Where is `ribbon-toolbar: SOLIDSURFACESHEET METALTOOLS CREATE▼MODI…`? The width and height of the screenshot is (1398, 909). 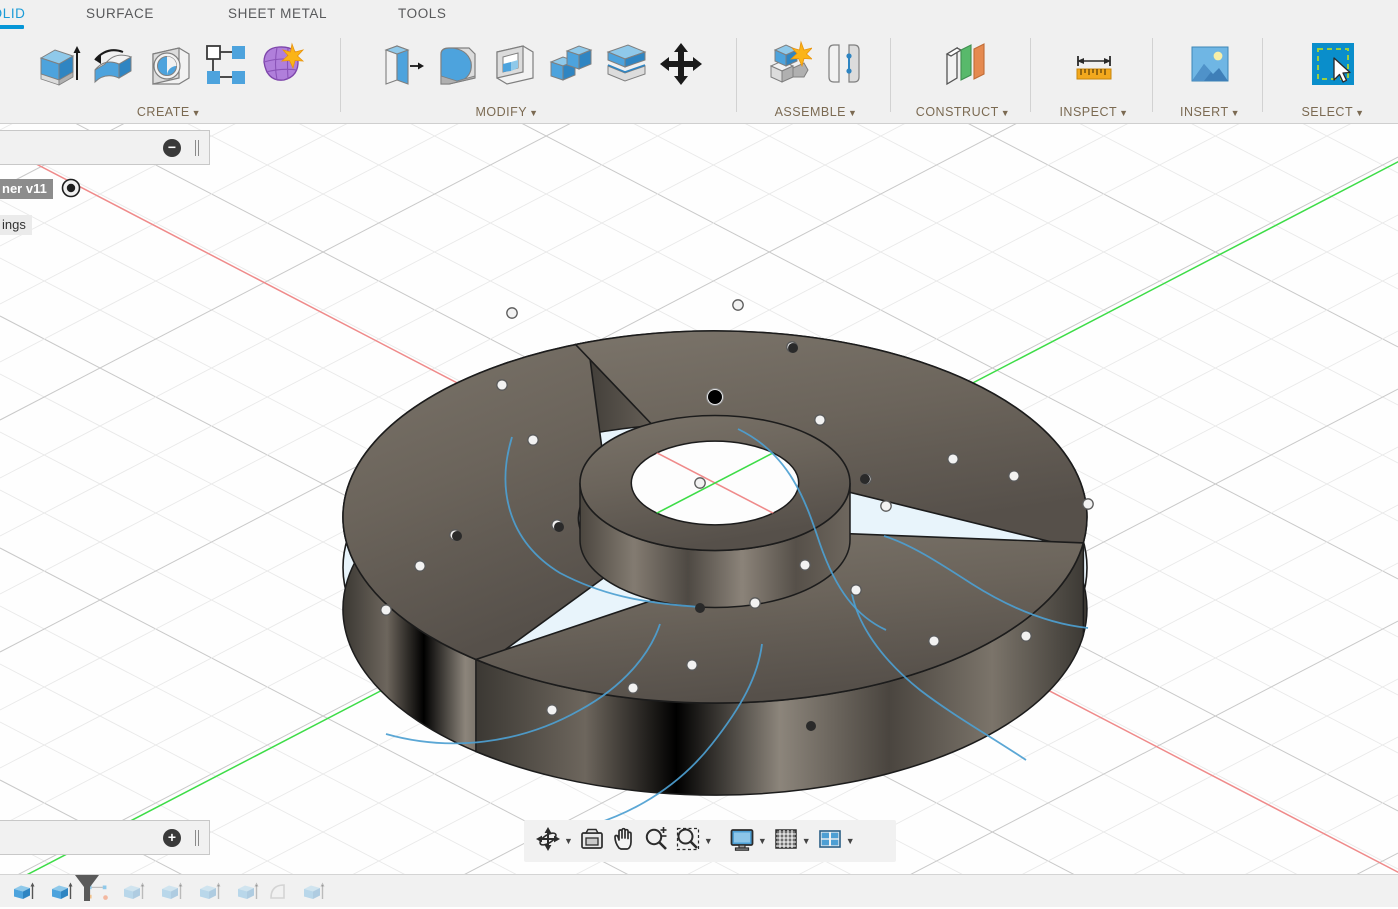
ribbon-toolbar: SOLIDSURFACESHEET METALTOOLS CREATE▼MODI… is located at coordinates (699, 62).